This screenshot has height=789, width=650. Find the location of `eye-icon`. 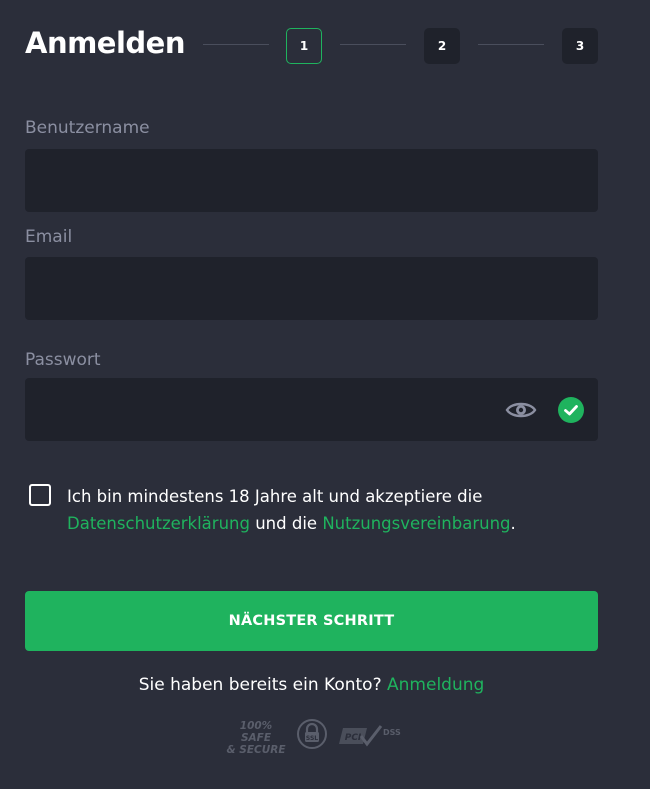

eye-icon is located at coordinates (521, 410).